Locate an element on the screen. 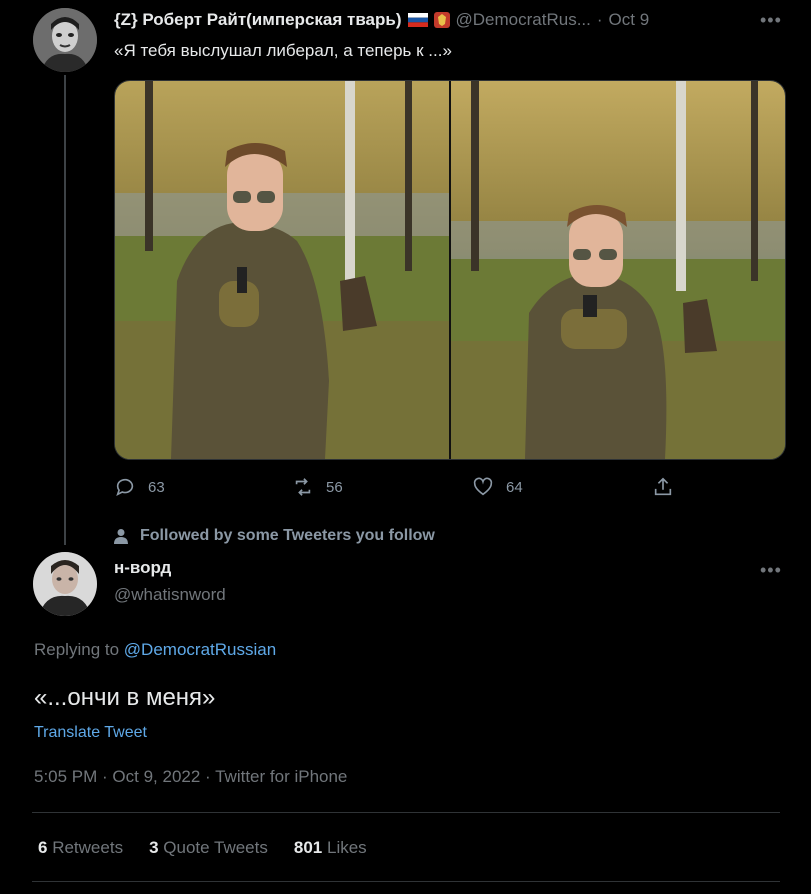  share-icon is located at coordinates (663, 486).